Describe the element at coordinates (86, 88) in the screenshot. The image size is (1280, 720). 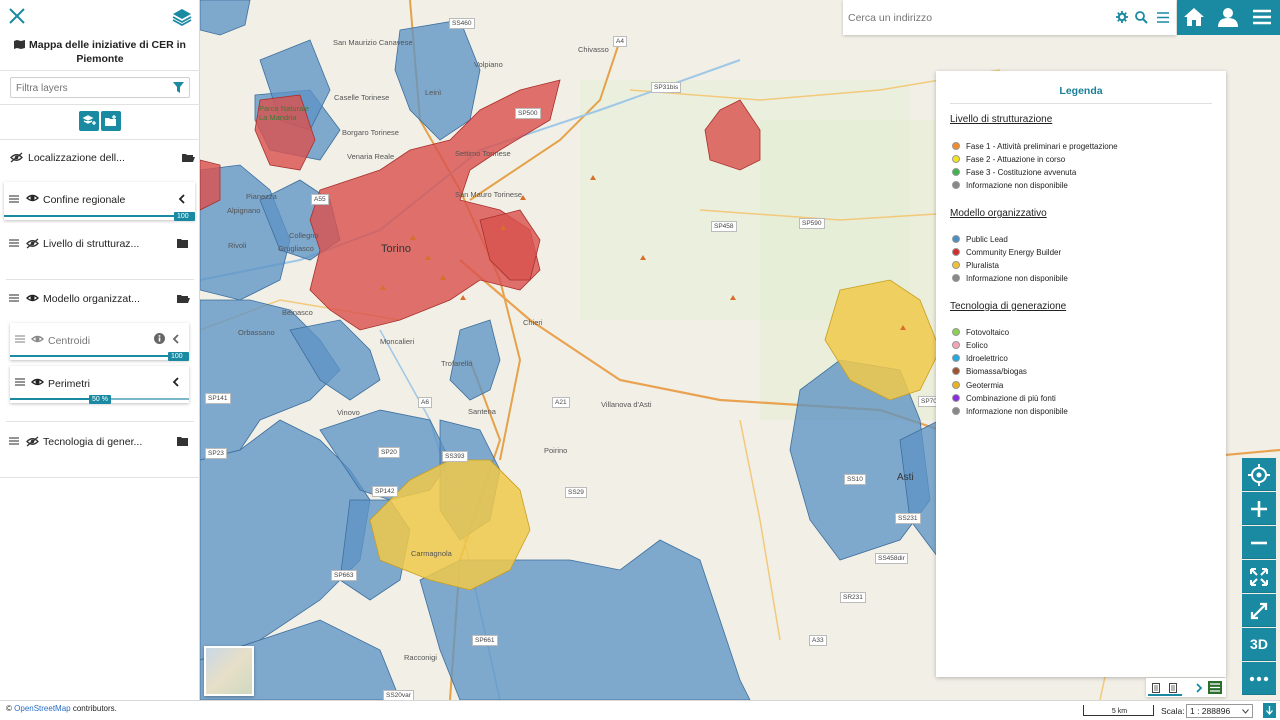
I see `filter-layers-input` at that location.